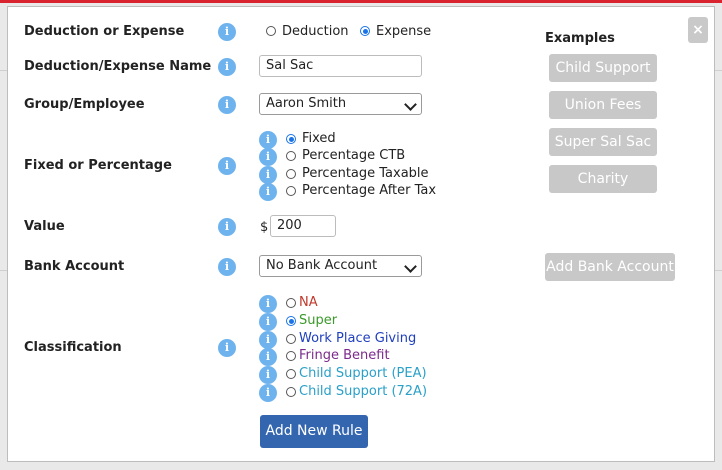  Describe the element at coordinates (363, 373) in the screenshot. I see `classification-child-support-pea-label: Child Support (PEA)` at that location.